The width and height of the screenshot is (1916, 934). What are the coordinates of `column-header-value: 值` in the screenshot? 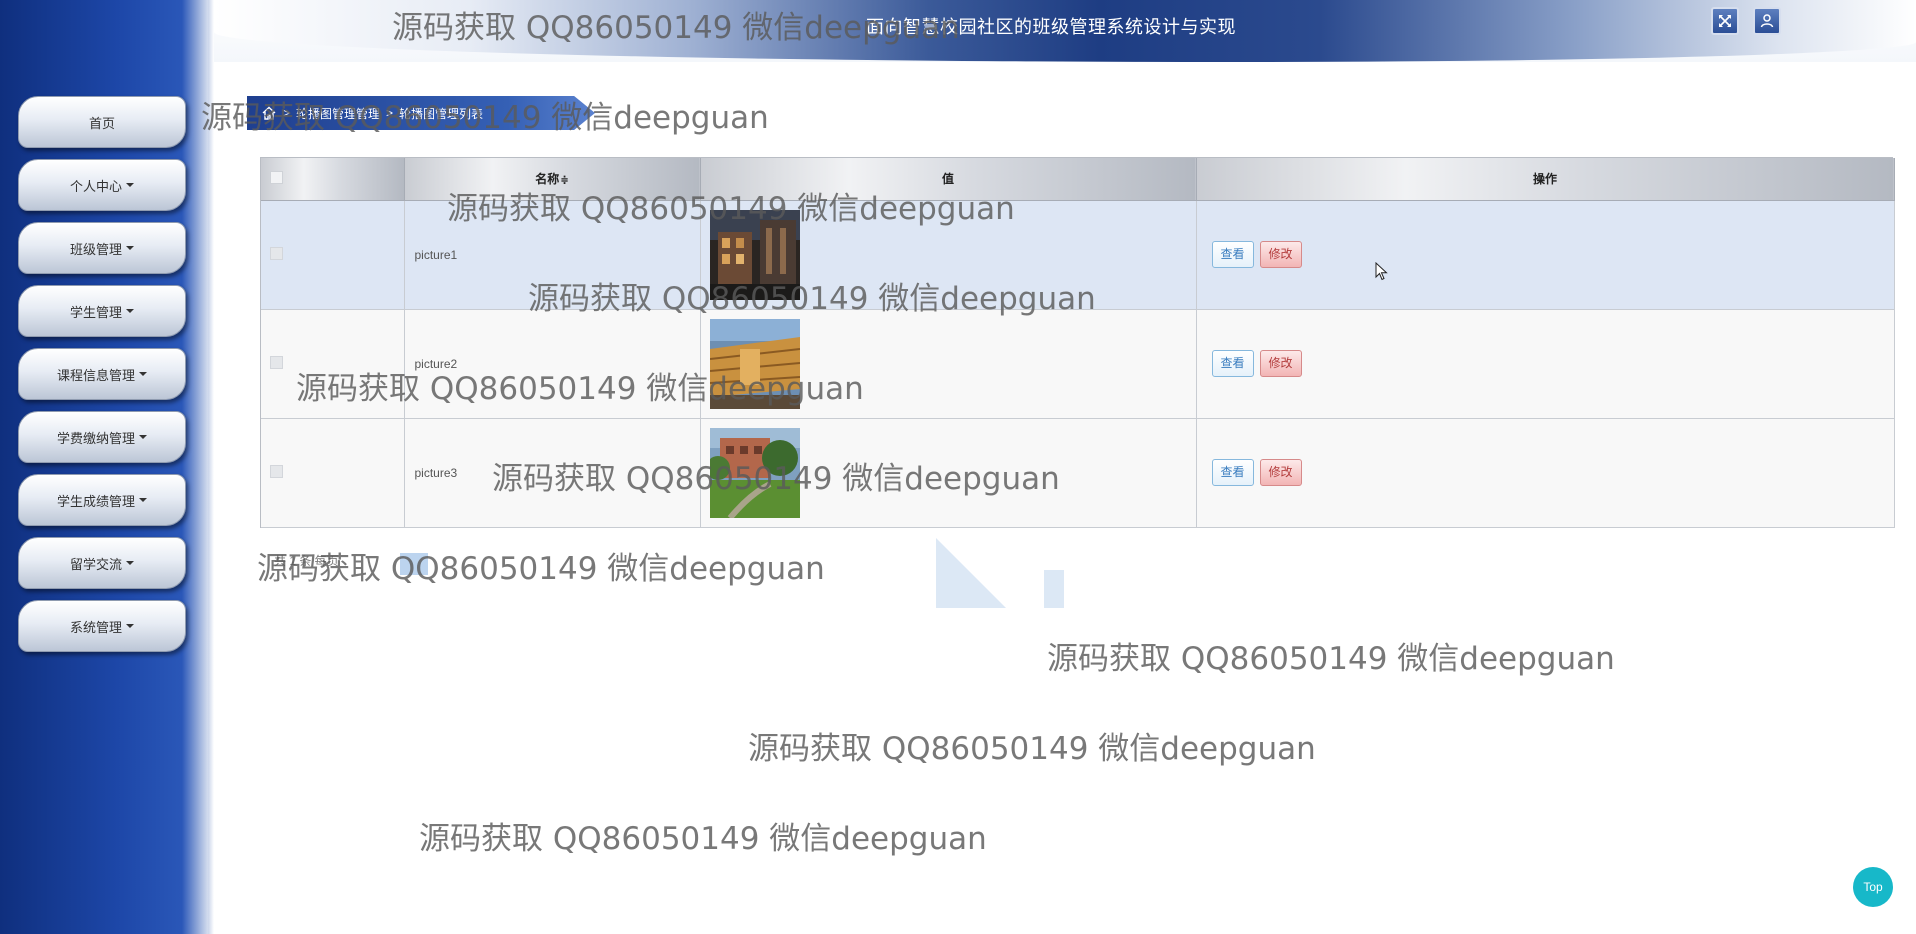 It's located at (948, 179).